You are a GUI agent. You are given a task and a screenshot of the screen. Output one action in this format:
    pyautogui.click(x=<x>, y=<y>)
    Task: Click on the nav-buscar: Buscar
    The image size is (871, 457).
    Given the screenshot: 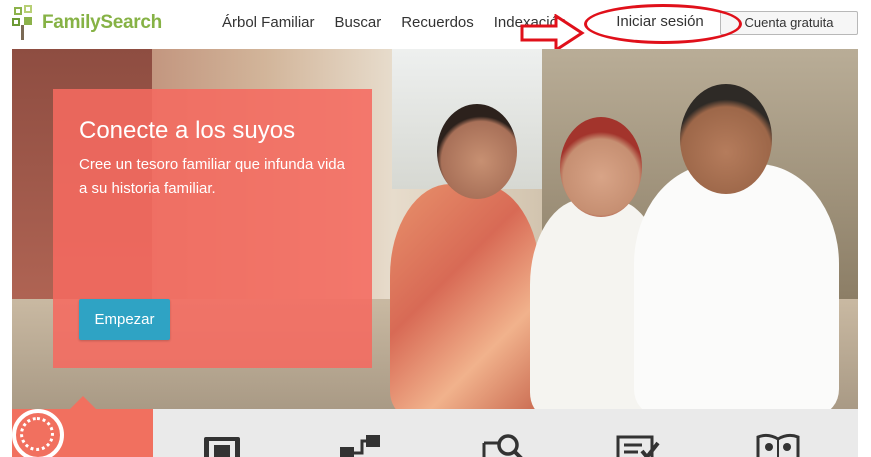 What is the action you would take?
    pyautogui.click(x=358, y=22)
    